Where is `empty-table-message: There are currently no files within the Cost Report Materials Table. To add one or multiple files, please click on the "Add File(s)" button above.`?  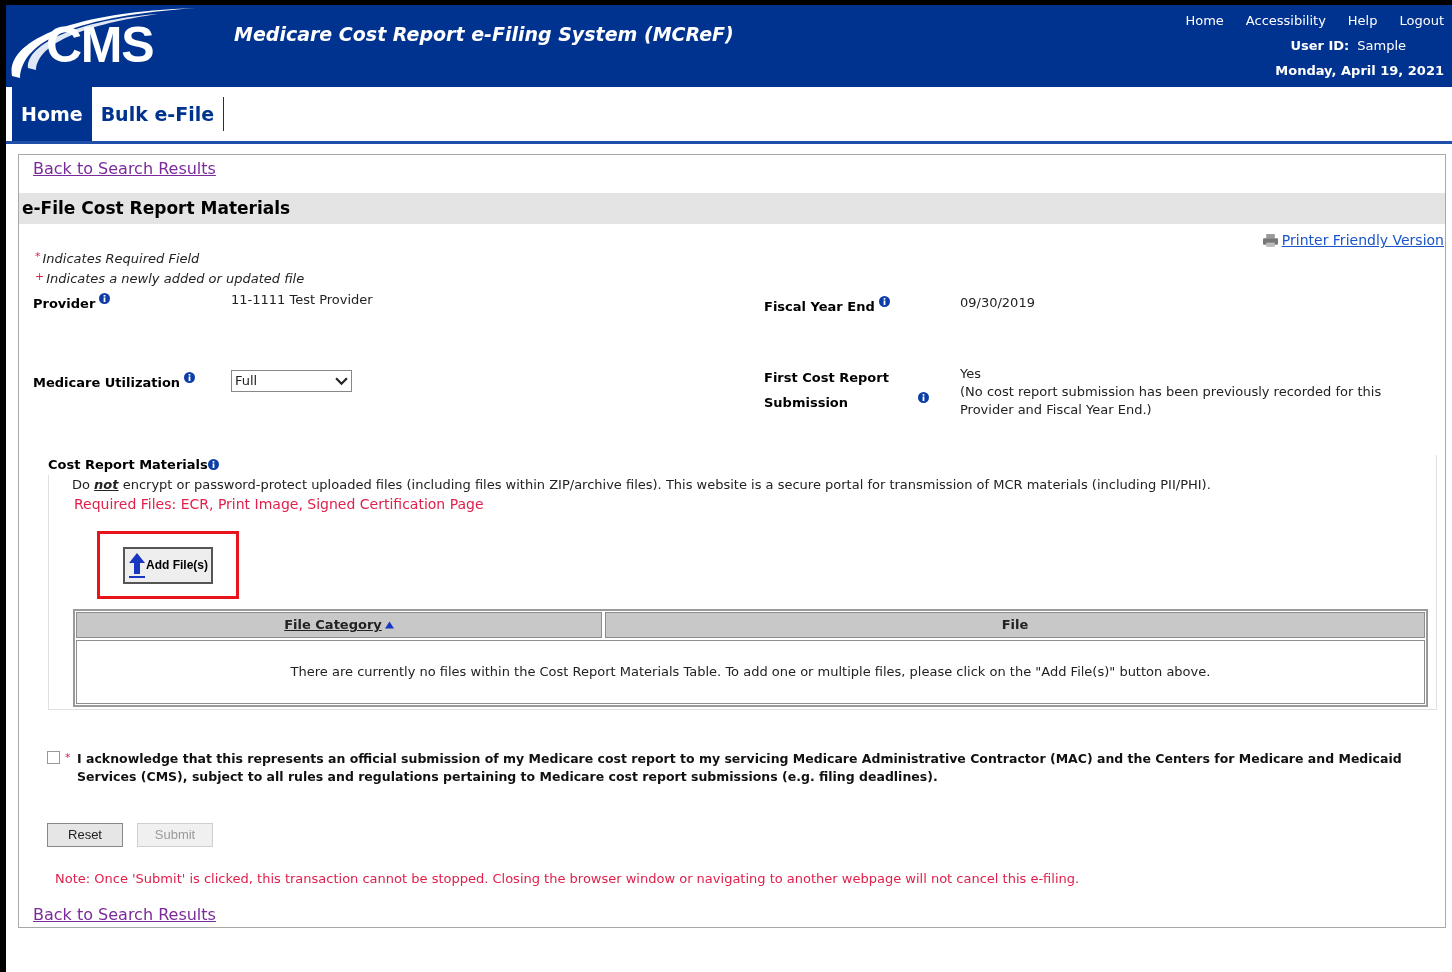
empty-table-message: There are currently no files within the Cost Report Materials Table. To add one or multiple files, please click on the "Add File(s)" button above. is located at coordinates (750, 672).